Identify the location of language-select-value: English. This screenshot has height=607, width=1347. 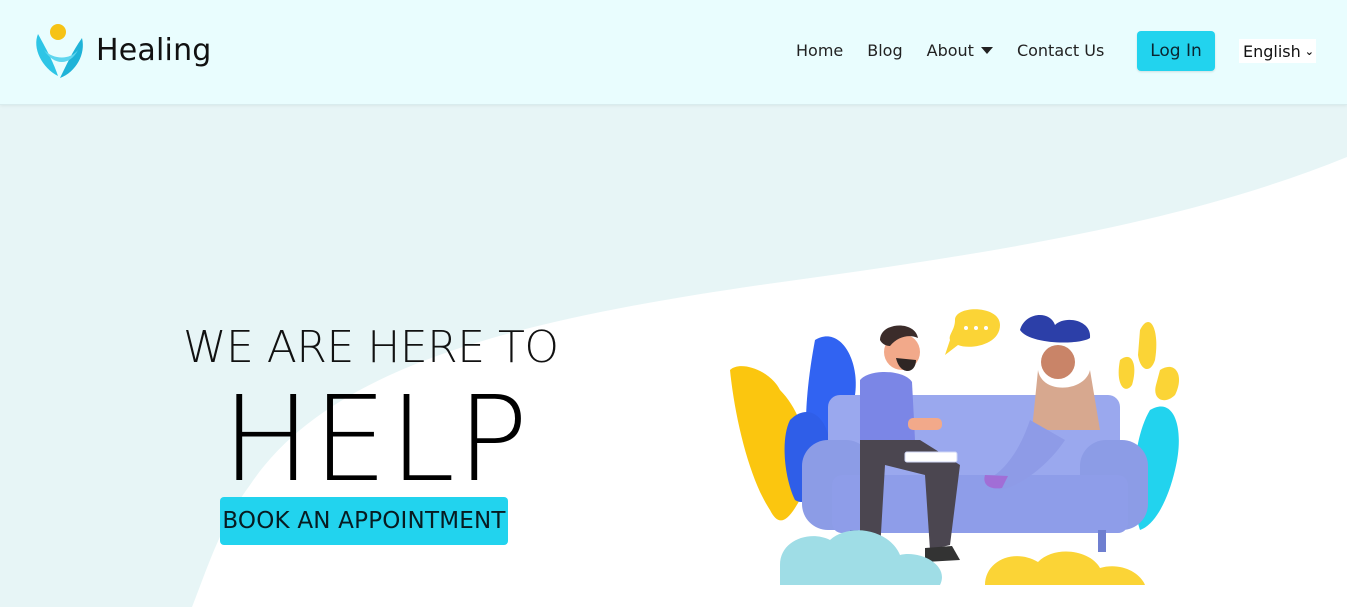
(1272, 51).